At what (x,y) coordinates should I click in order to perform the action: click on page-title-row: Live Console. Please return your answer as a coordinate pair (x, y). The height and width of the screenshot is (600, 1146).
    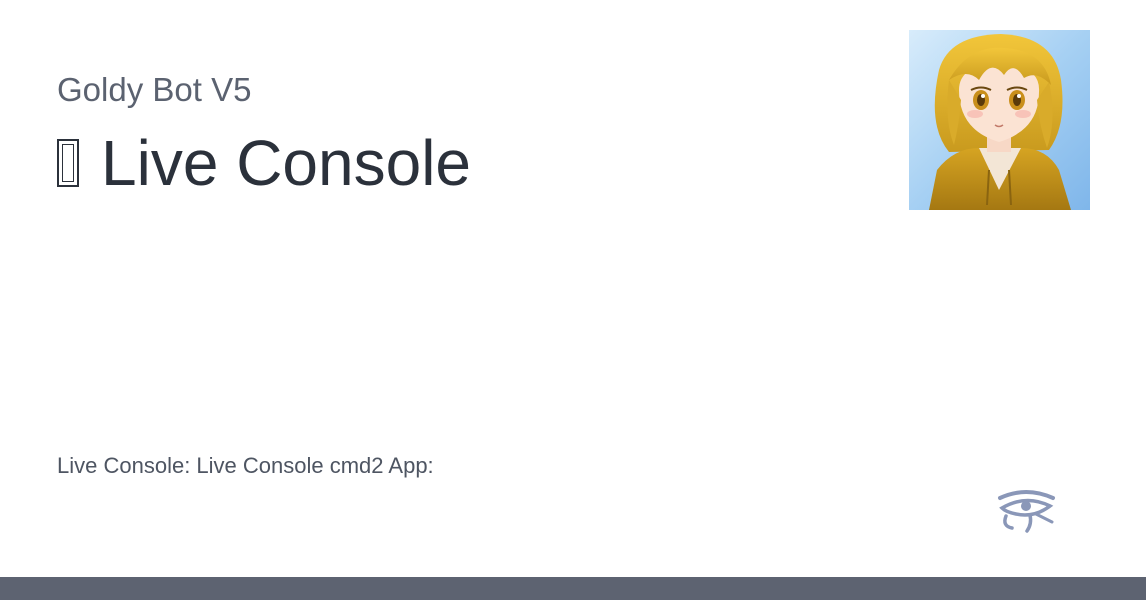
    Looking at the image, I should click on (264, 163).